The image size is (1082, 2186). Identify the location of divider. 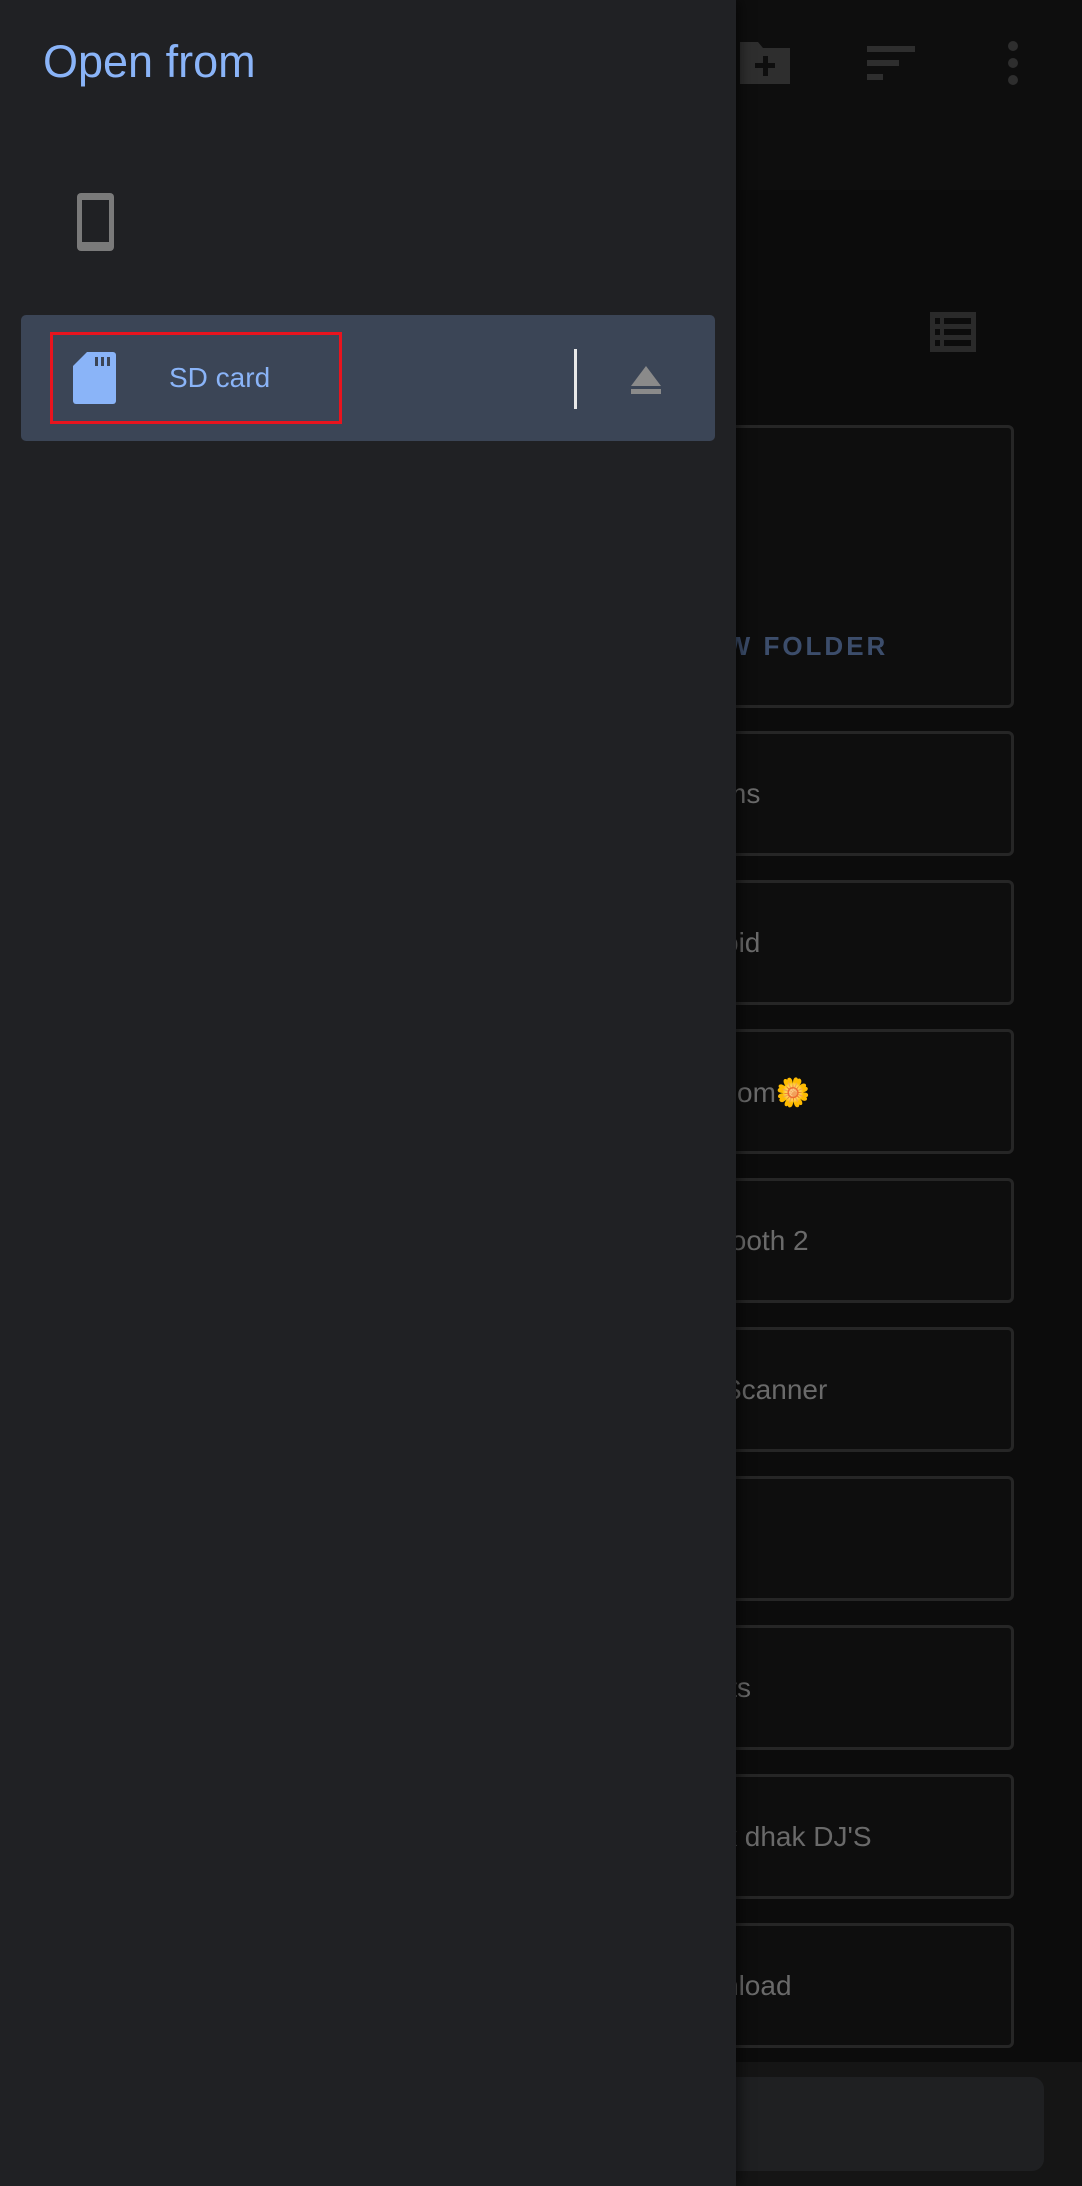
(575, 379).